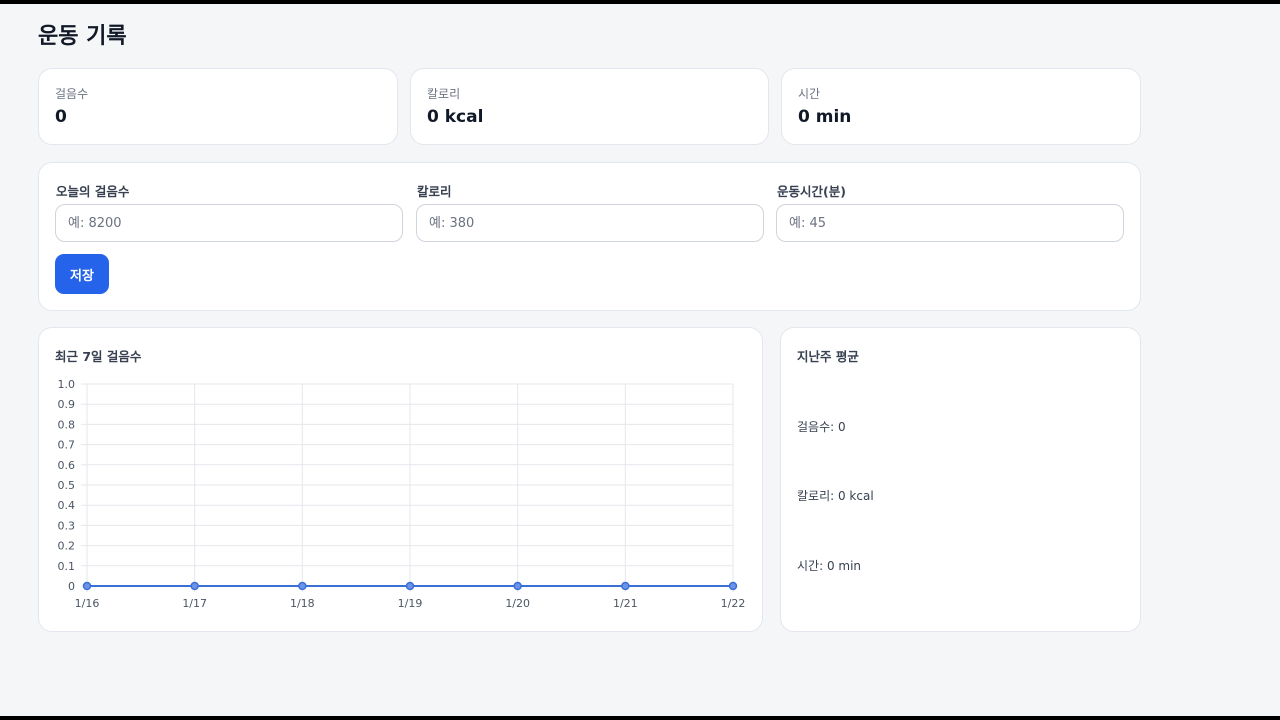 The width and height of the screenshot is (1280, 720). Describe the element at coordinates (67, 525) in the screenshot. I see `y-tick-label: 0.3` at that location.